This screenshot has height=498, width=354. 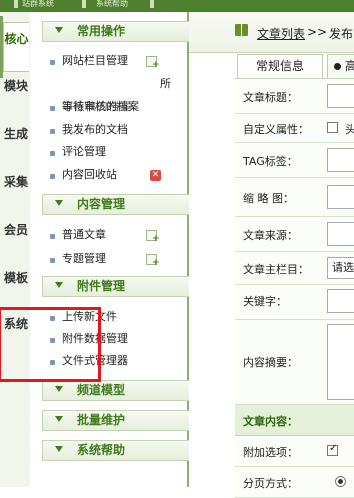 What do you see at coordinates (268, 198) in the screenshot?
I see `thumbnail-label: 缩 略 图：` at bounding box center [268, 198].